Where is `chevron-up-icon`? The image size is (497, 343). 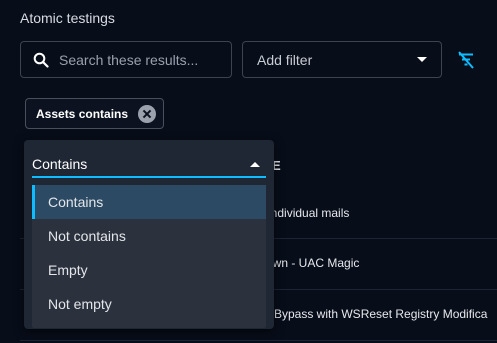 chevron-up-icon is located at coordinates (255, 164).